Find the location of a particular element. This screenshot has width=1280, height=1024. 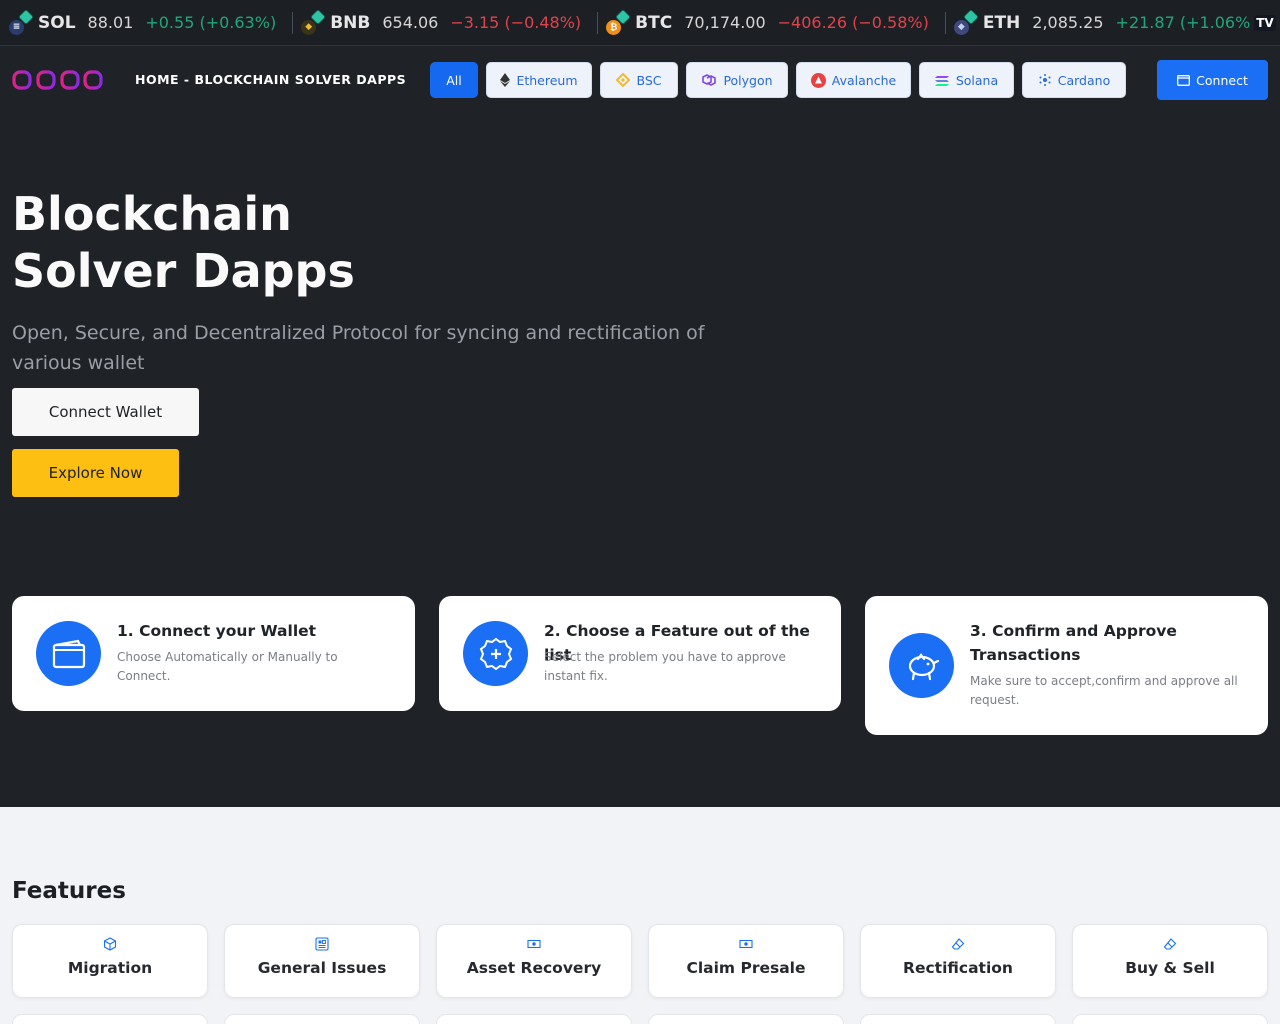

step-title: 1. Connect your Wallet is located at coordinates (217, 631).